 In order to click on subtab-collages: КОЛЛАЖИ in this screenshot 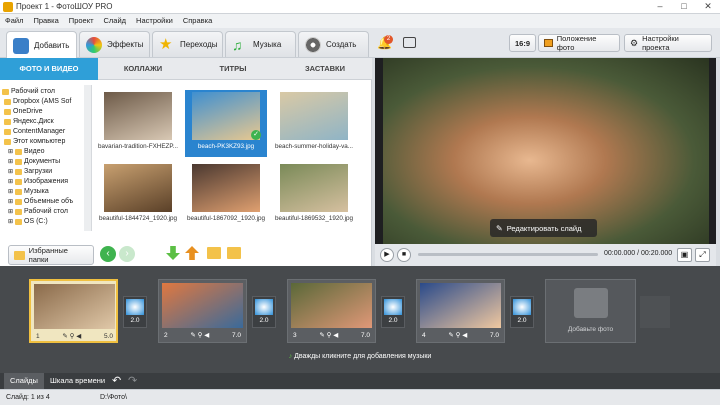, I will do `click(143, 69)`.